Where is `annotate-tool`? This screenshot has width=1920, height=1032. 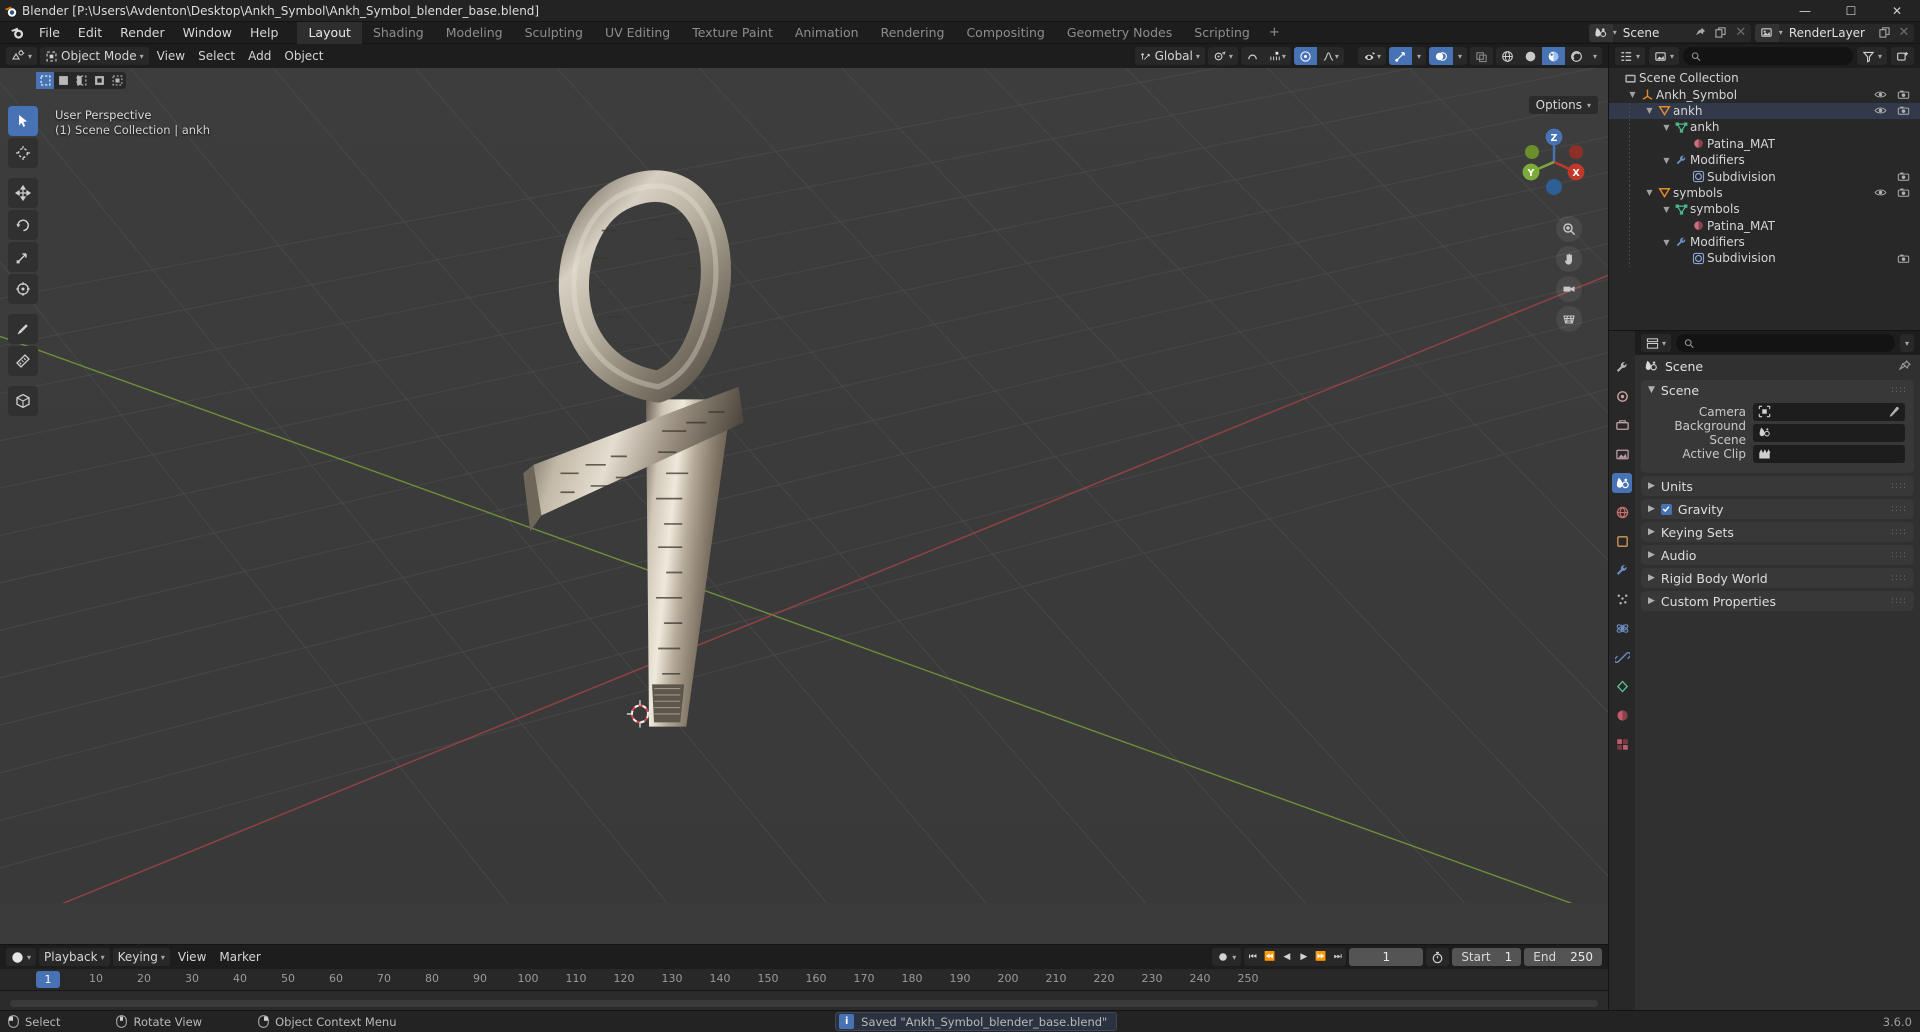 annotate-tool is located at coordinates (23, 329).